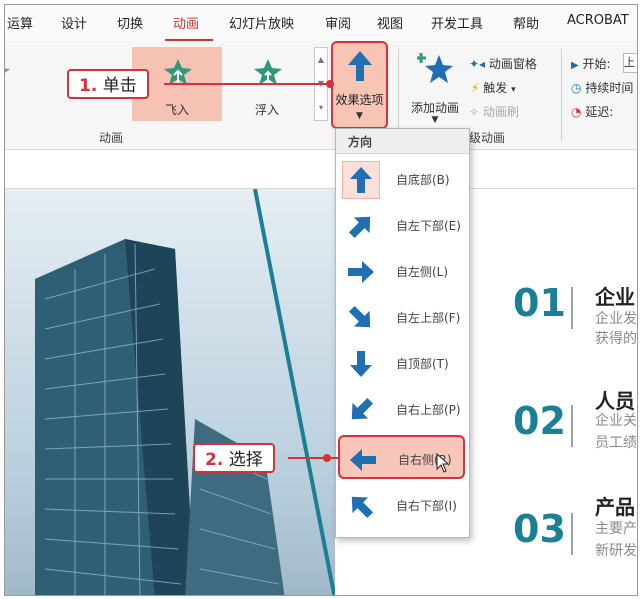  I want to click on ribbon-tabs: 运算 设计 切换 动画 幻灯片放映 审阅 视图 开发工具 帮助 ACROBAT, so click(321, 23).